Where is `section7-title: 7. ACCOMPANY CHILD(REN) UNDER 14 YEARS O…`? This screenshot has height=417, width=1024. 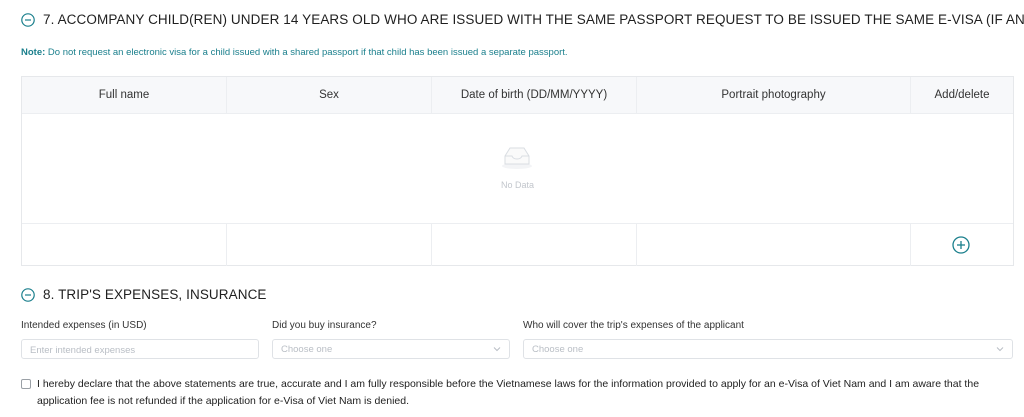 section7-title: 7. ACCOMPANY CHILD(REN) UNDER 14 YEARS O… is located at coordinates (533, 19).